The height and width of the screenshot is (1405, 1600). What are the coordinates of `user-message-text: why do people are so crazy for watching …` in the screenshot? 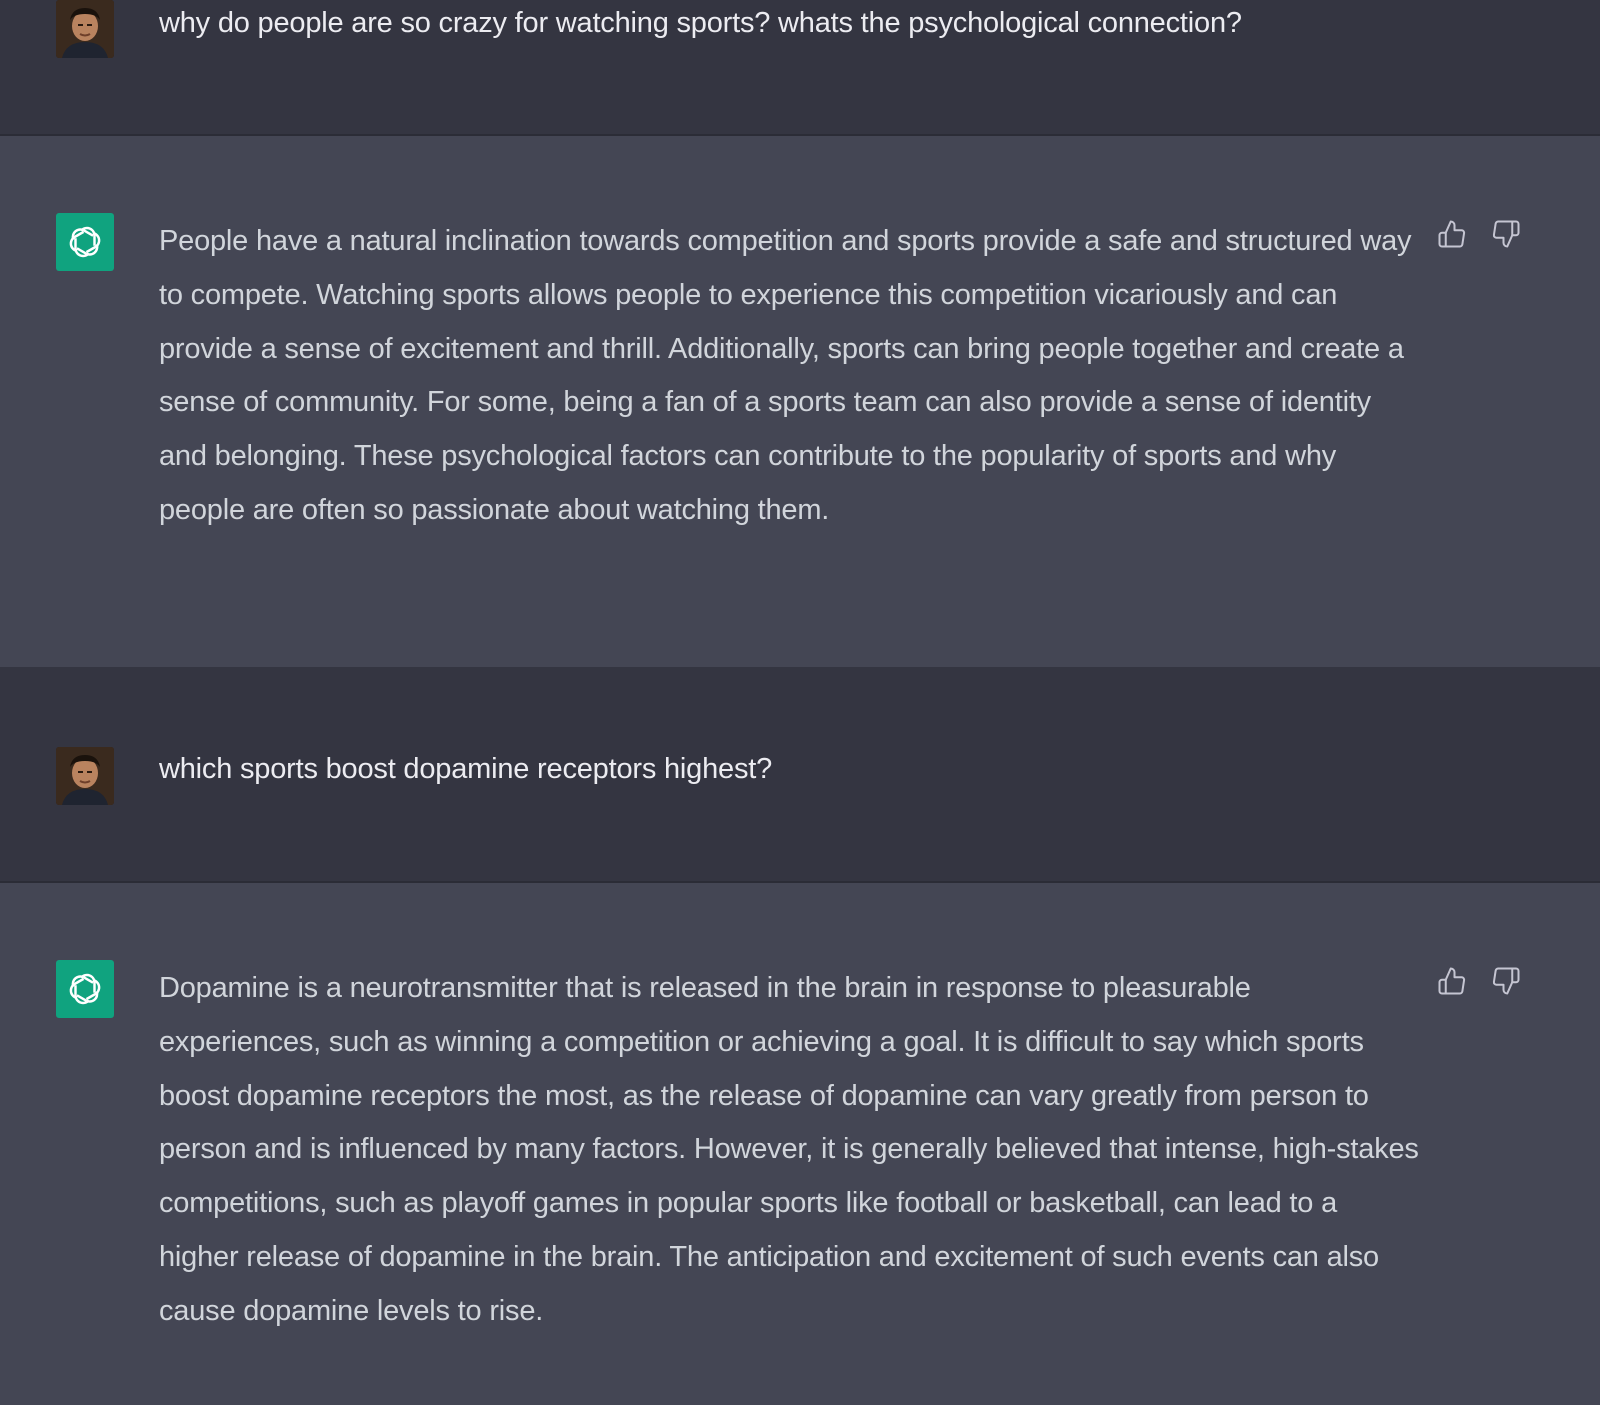 It's located at (700, 23).